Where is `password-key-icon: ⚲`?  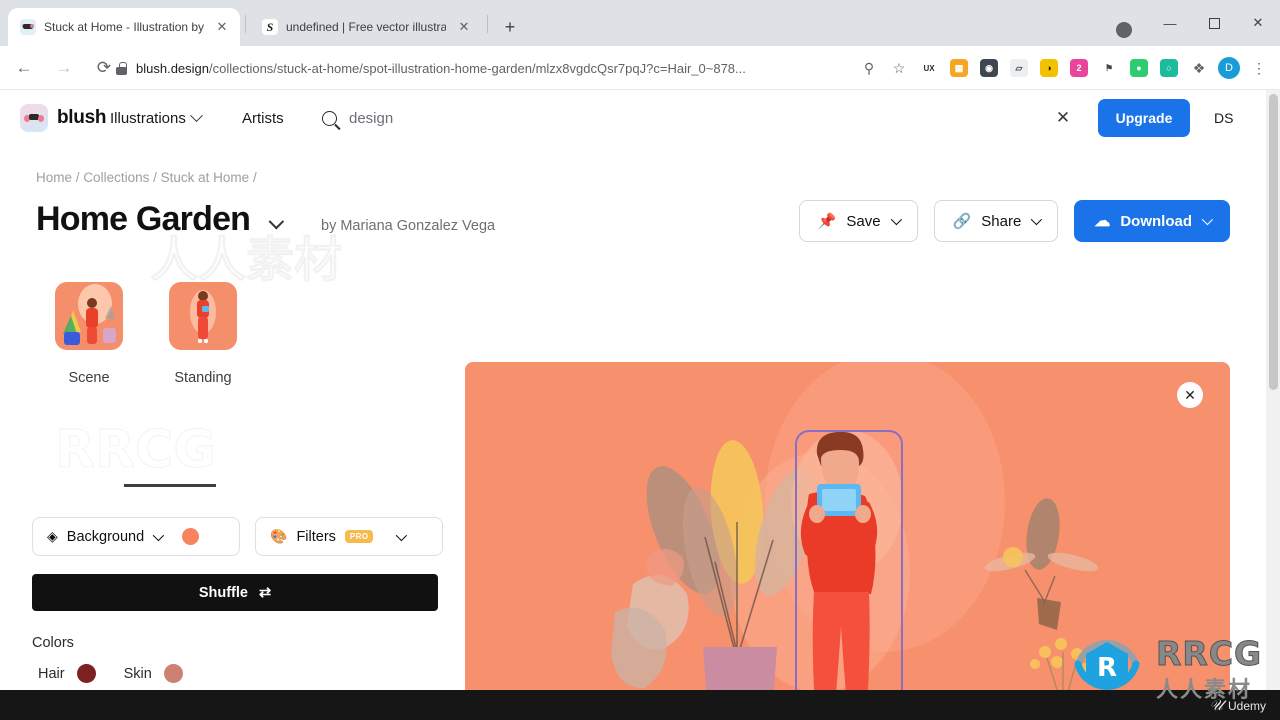
password-key-icon: ⚲ is located at coordinates (869, 68).